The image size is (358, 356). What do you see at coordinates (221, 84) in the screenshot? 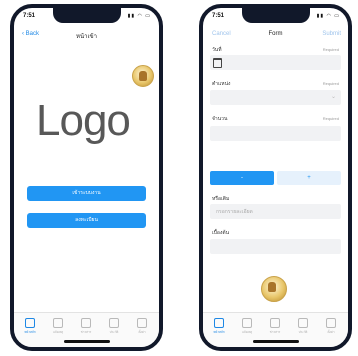
I see `field-label-position: ตำแหน่ง` at bounding box center [221, 84].